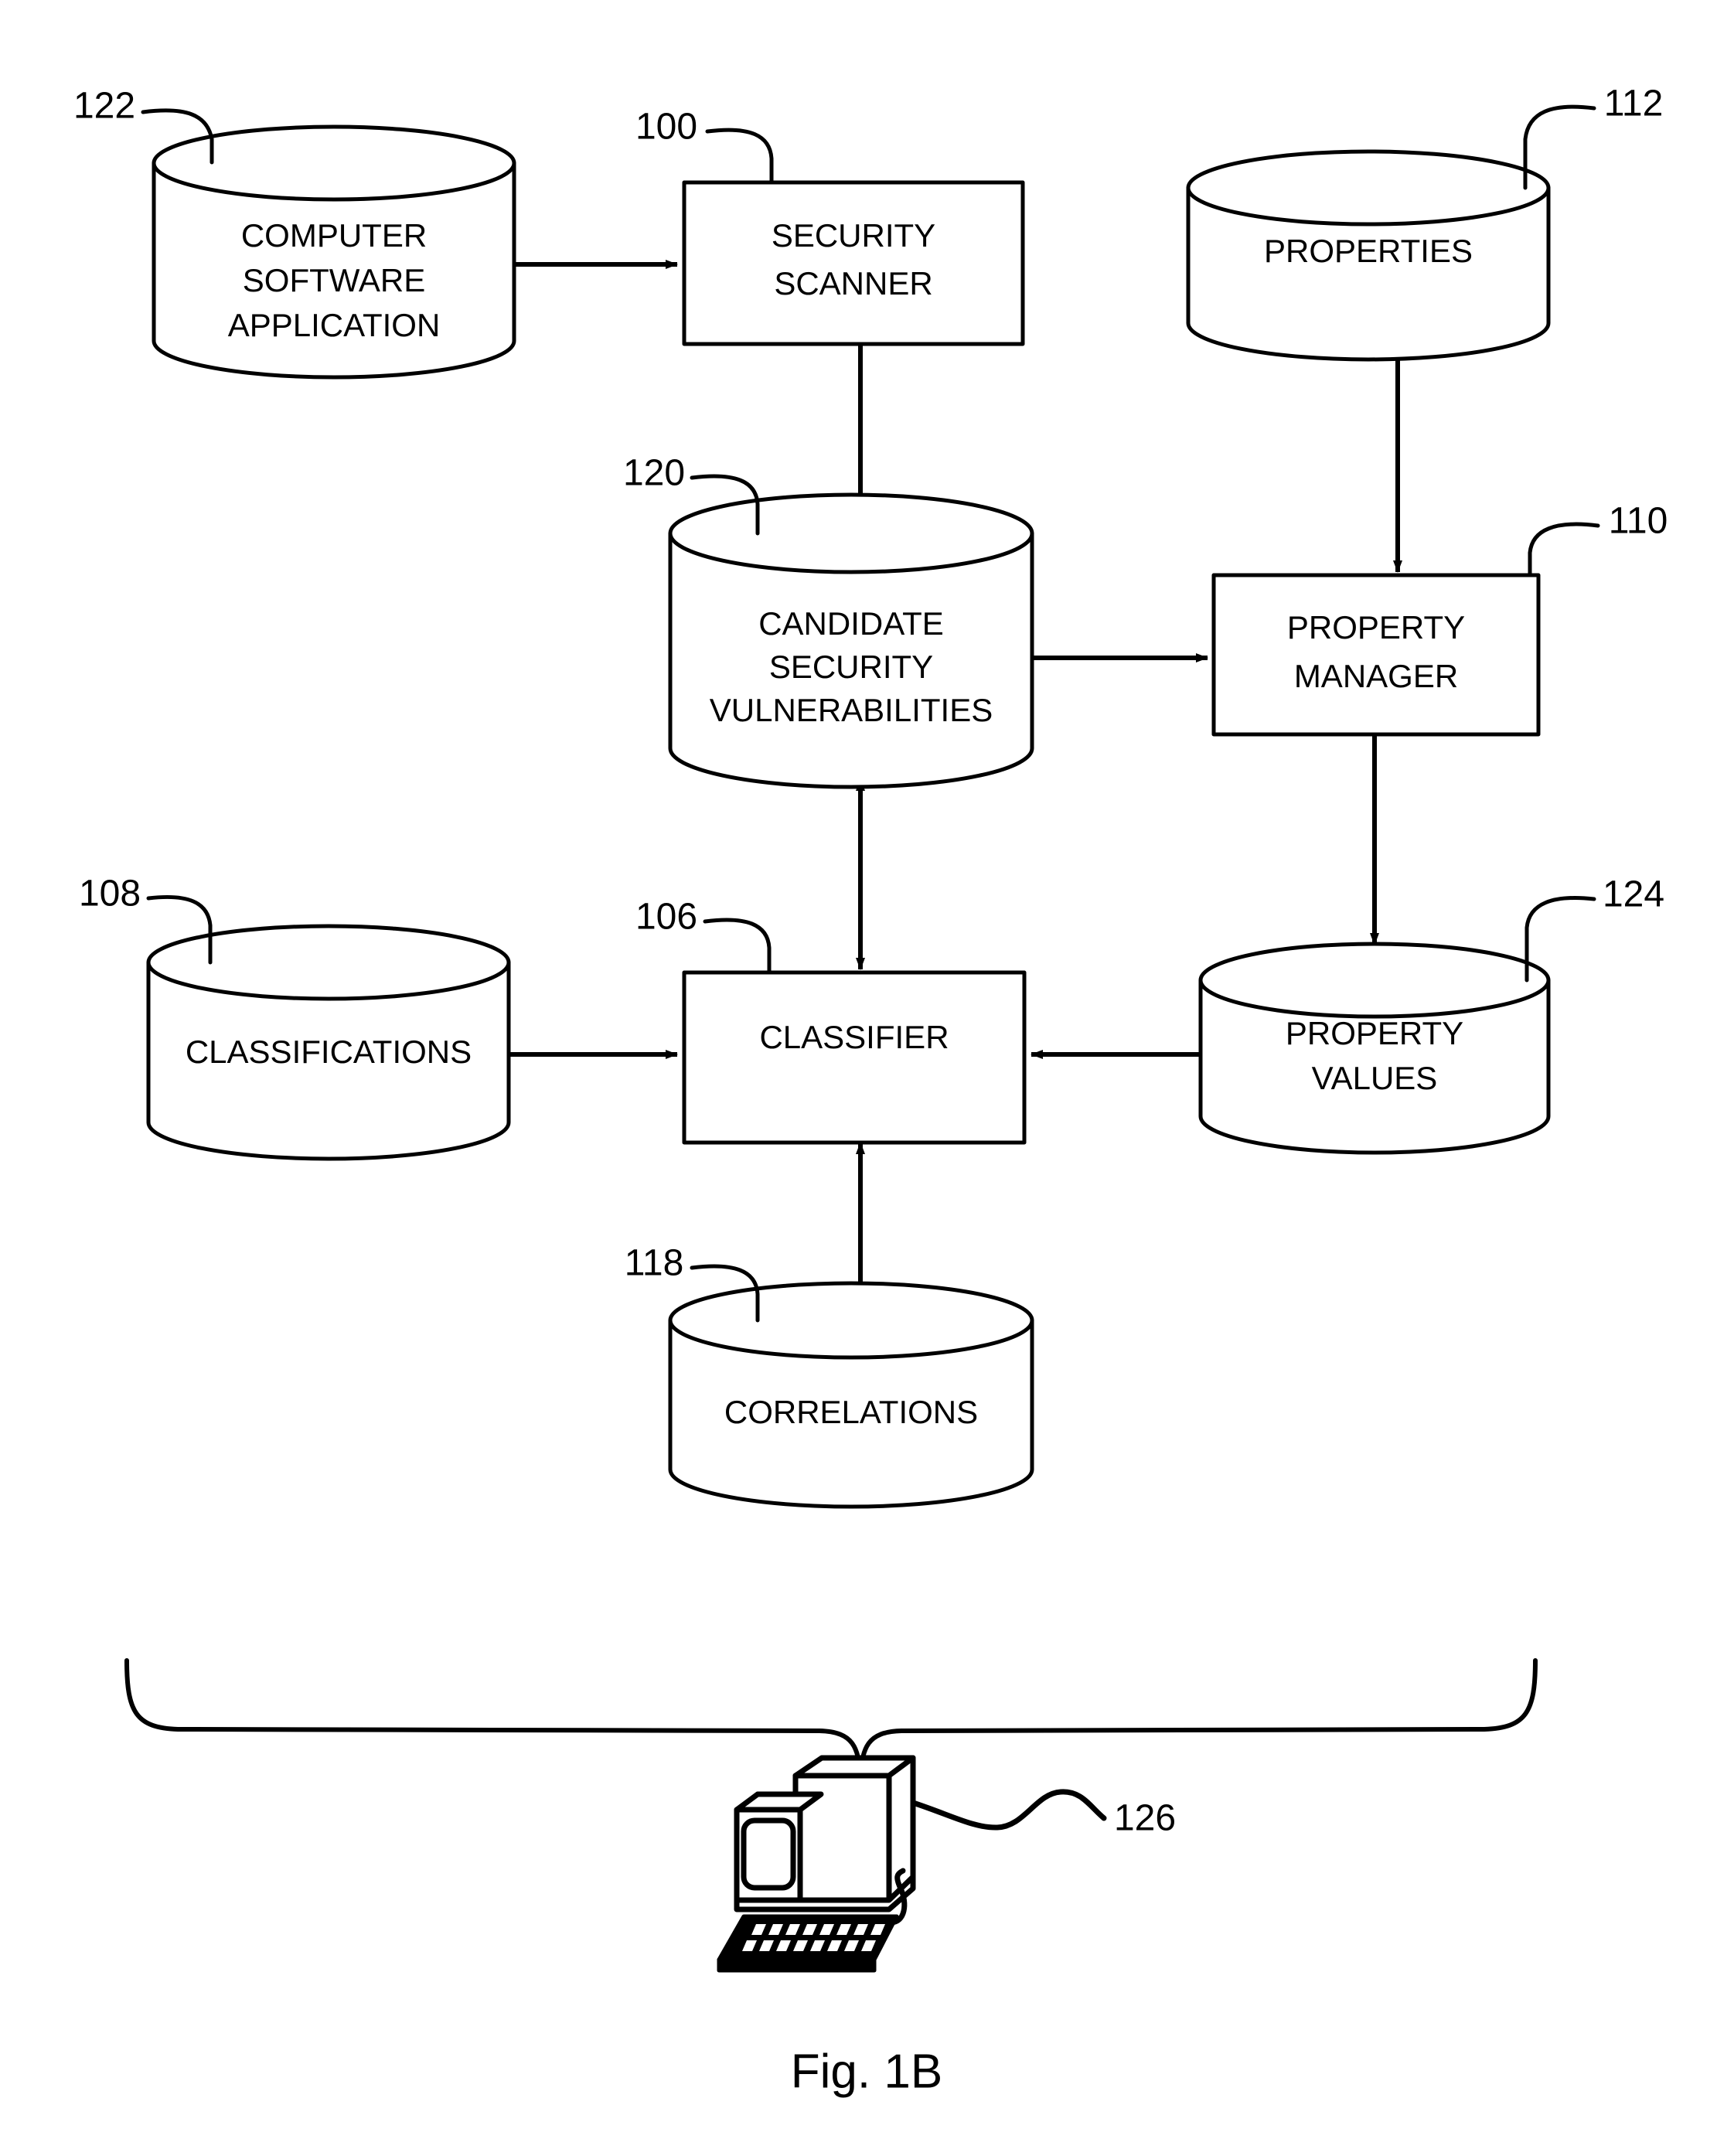 The height and width of the screenshot is (2156, 1734). What do you see at coordinates (1375, 1078) in the screenshot?
I see `property-values-label-line2: VALUES` at bounding box center [1375, 1078].